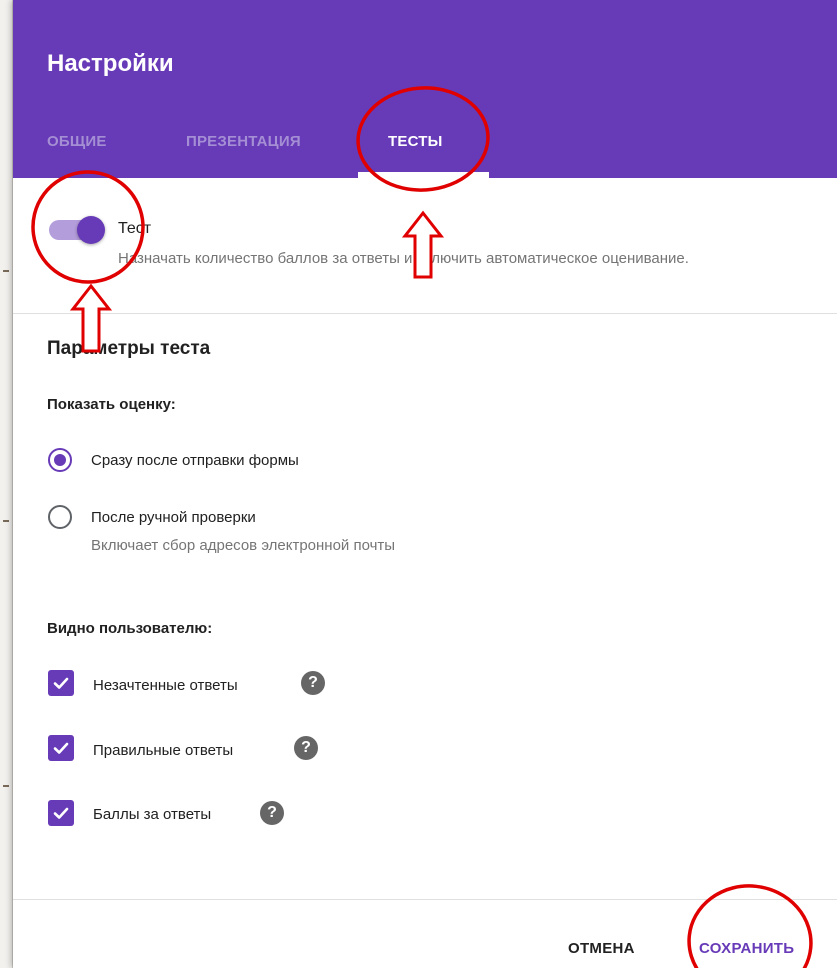 The width and height of the screenshot is (837, 968). What do you see at coordinates (110, 63) in the screenshot?
I see `dialog-title: Настройки` at bounding box center [110, 63].